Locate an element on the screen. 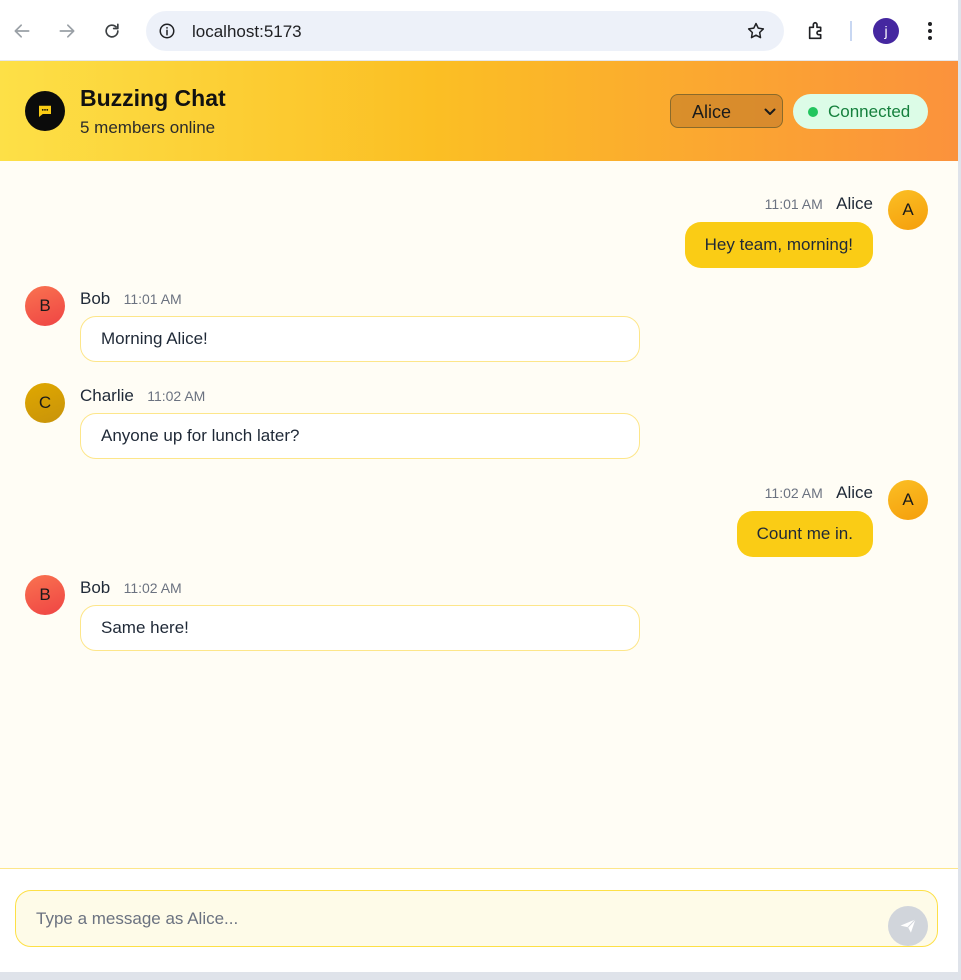 This screenshot has width=961, height=980. site-info-icon is located at coordinates (167, 31).